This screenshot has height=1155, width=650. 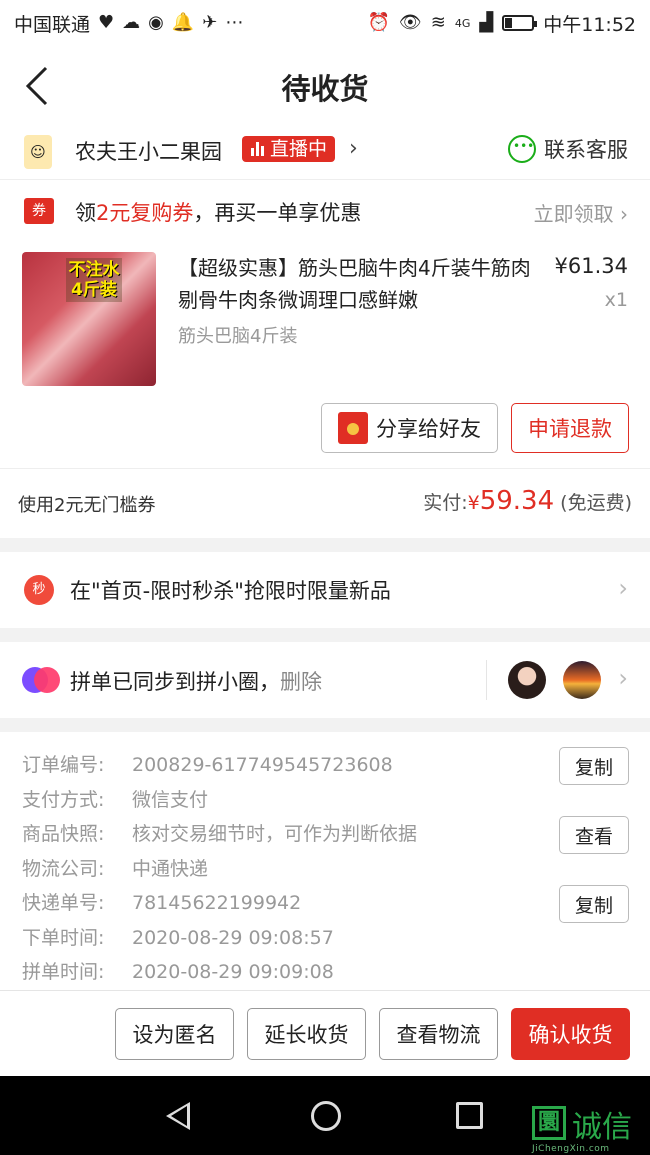 I want to click on chat-bubble-icon, so click(x=522, y=149).